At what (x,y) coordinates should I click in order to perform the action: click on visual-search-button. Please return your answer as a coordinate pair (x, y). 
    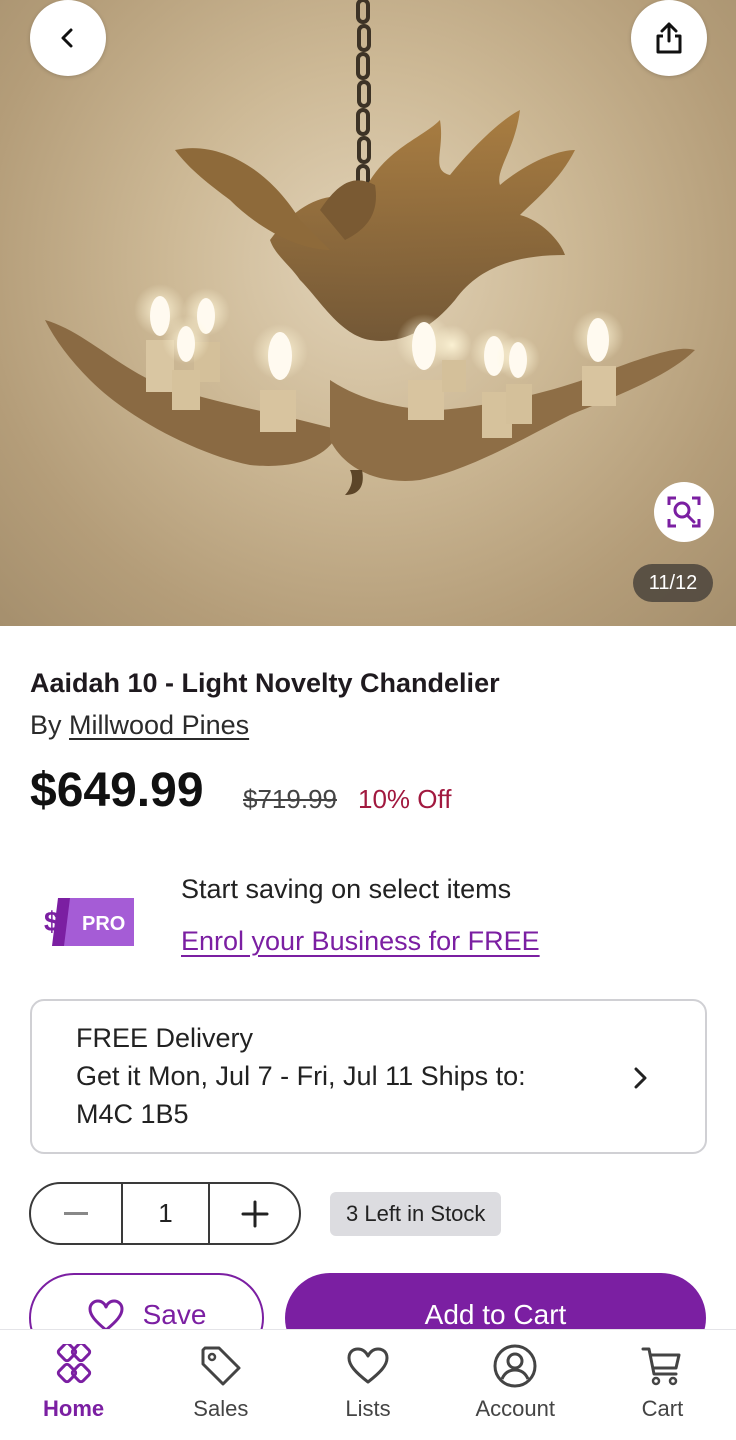
    Looking at the image, I should click on (684, 512).